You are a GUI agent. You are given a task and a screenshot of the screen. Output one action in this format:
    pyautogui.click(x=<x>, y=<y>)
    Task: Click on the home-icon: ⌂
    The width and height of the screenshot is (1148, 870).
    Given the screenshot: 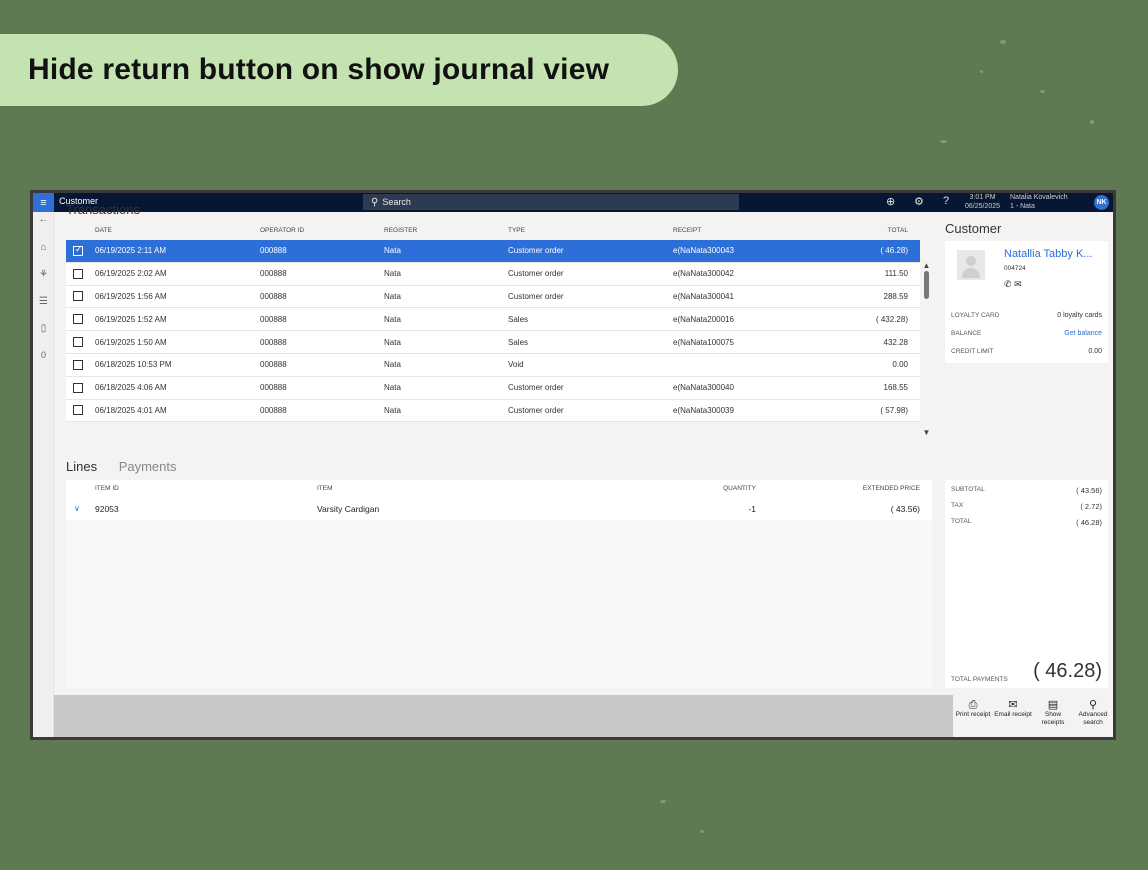 What is the action you would take?
    pyautogui.click(x=43, y=247)
    